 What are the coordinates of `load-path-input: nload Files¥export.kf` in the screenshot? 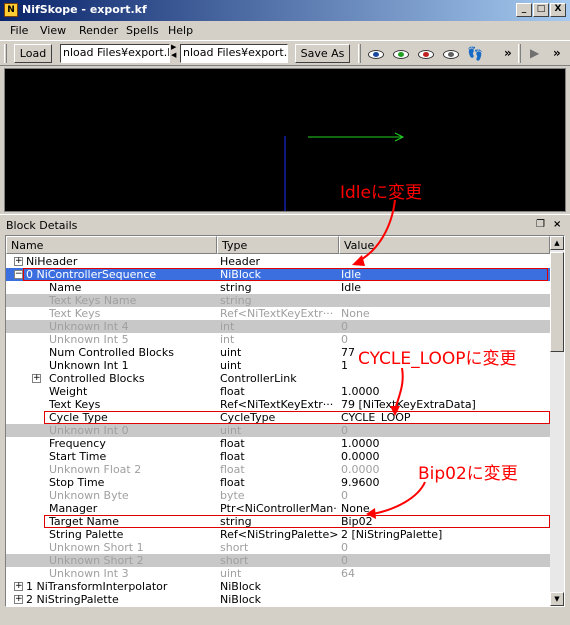 It's located at (115, 53).